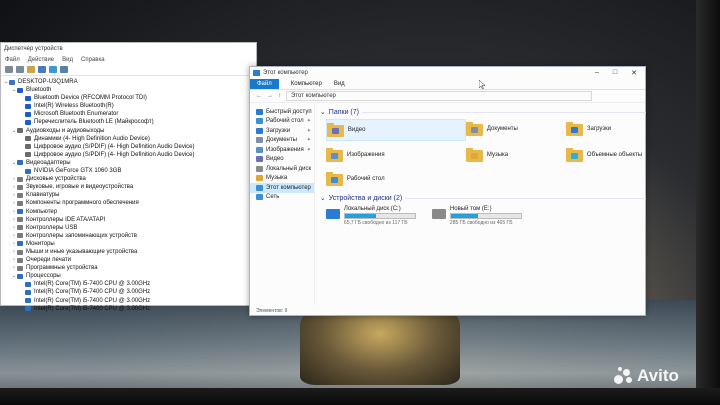 Image resolution: width=720 pixels, height=405 pixels. What do you see at coordinates (129, 260) in the screenshot?
I see `device-tree-node: › Очереди печати` at bounding box center [129, 260].